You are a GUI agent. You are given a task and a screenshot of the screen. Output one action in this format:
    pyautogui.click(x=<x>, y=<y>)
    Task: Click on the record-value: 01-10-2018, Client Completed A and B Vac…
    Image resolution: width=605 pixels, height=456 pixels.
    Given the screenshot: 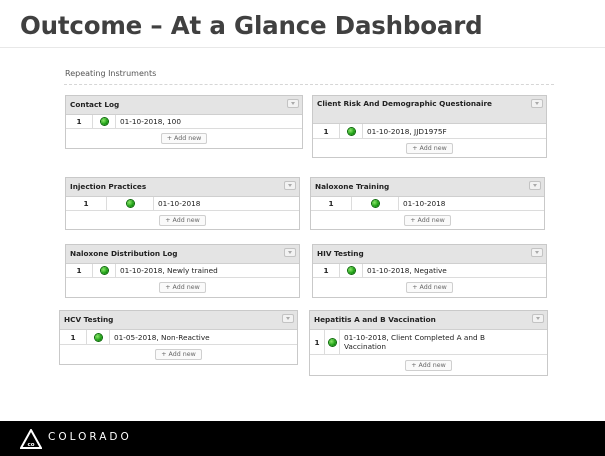 What is the action you would take?
    pyautogui.click(x=414, y=342)
    